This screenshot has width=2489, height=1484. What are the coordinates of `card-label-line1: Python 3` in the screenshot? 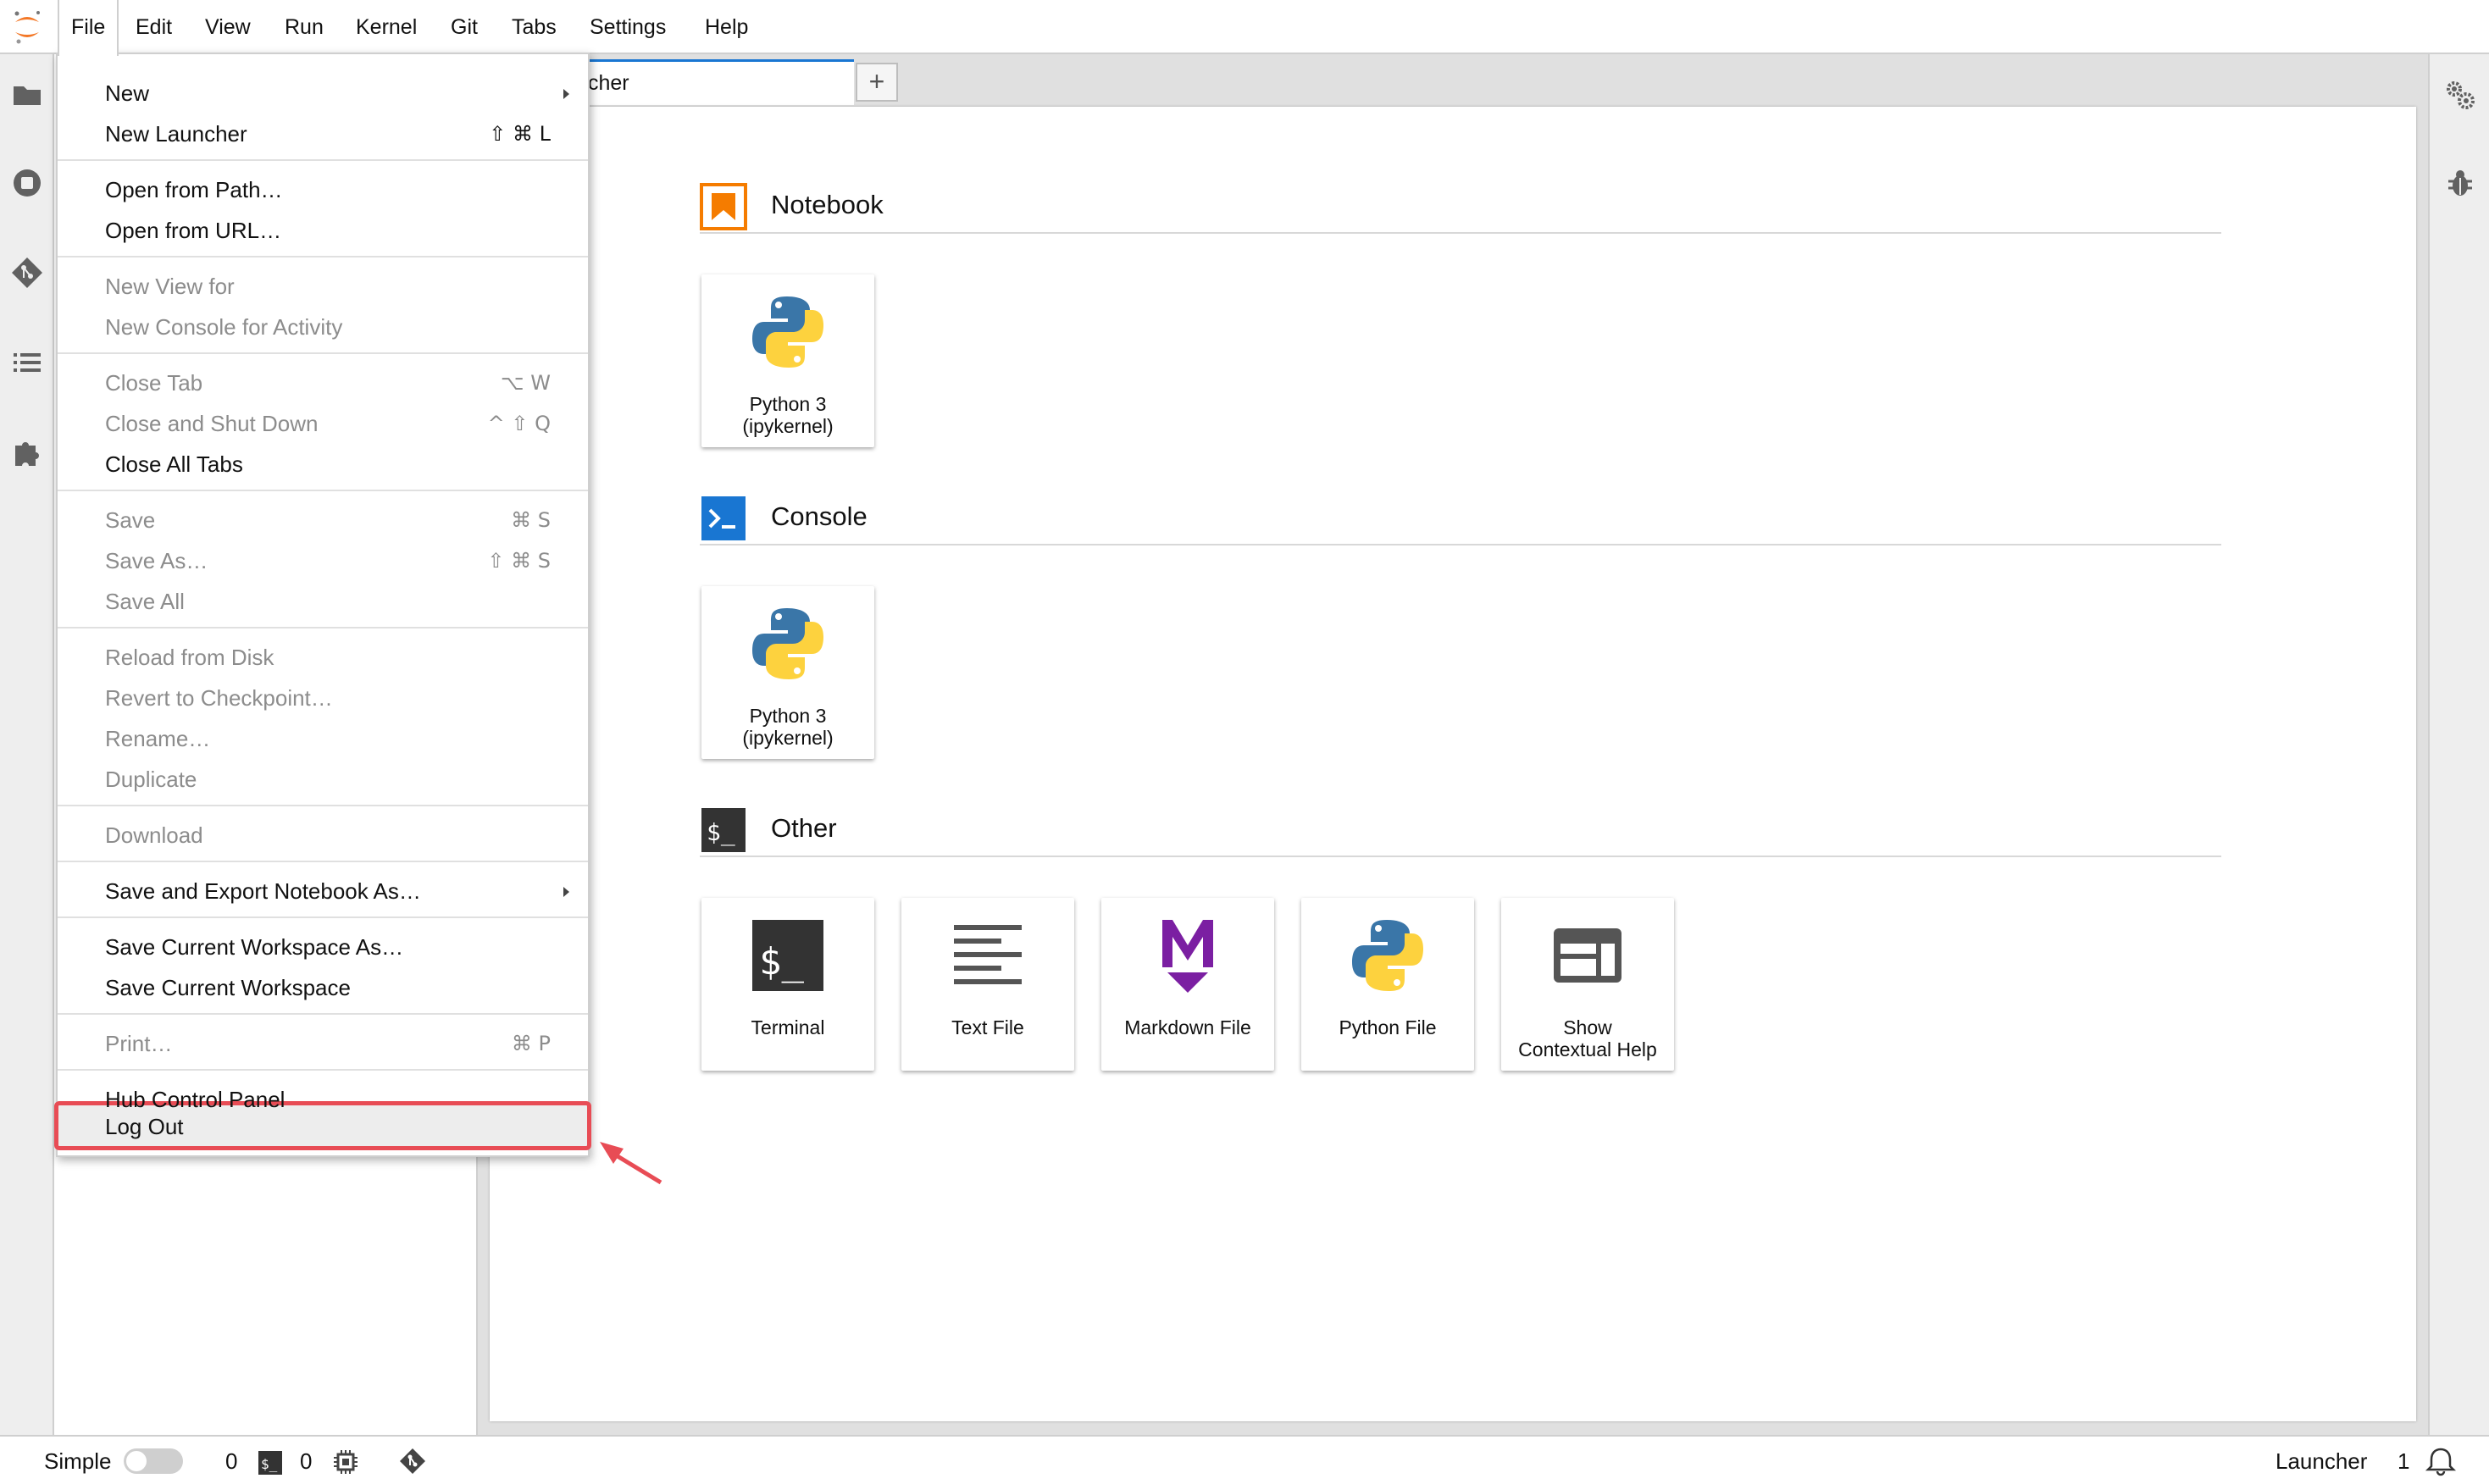 It's located at (788, 404).